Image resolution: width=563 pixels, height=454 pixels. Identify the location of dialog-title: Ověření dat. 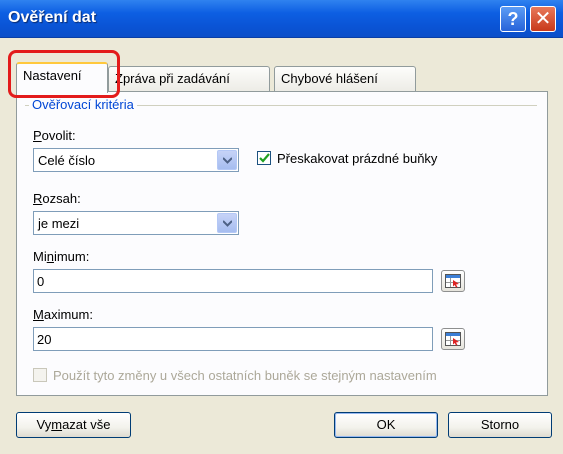
(52, 17).